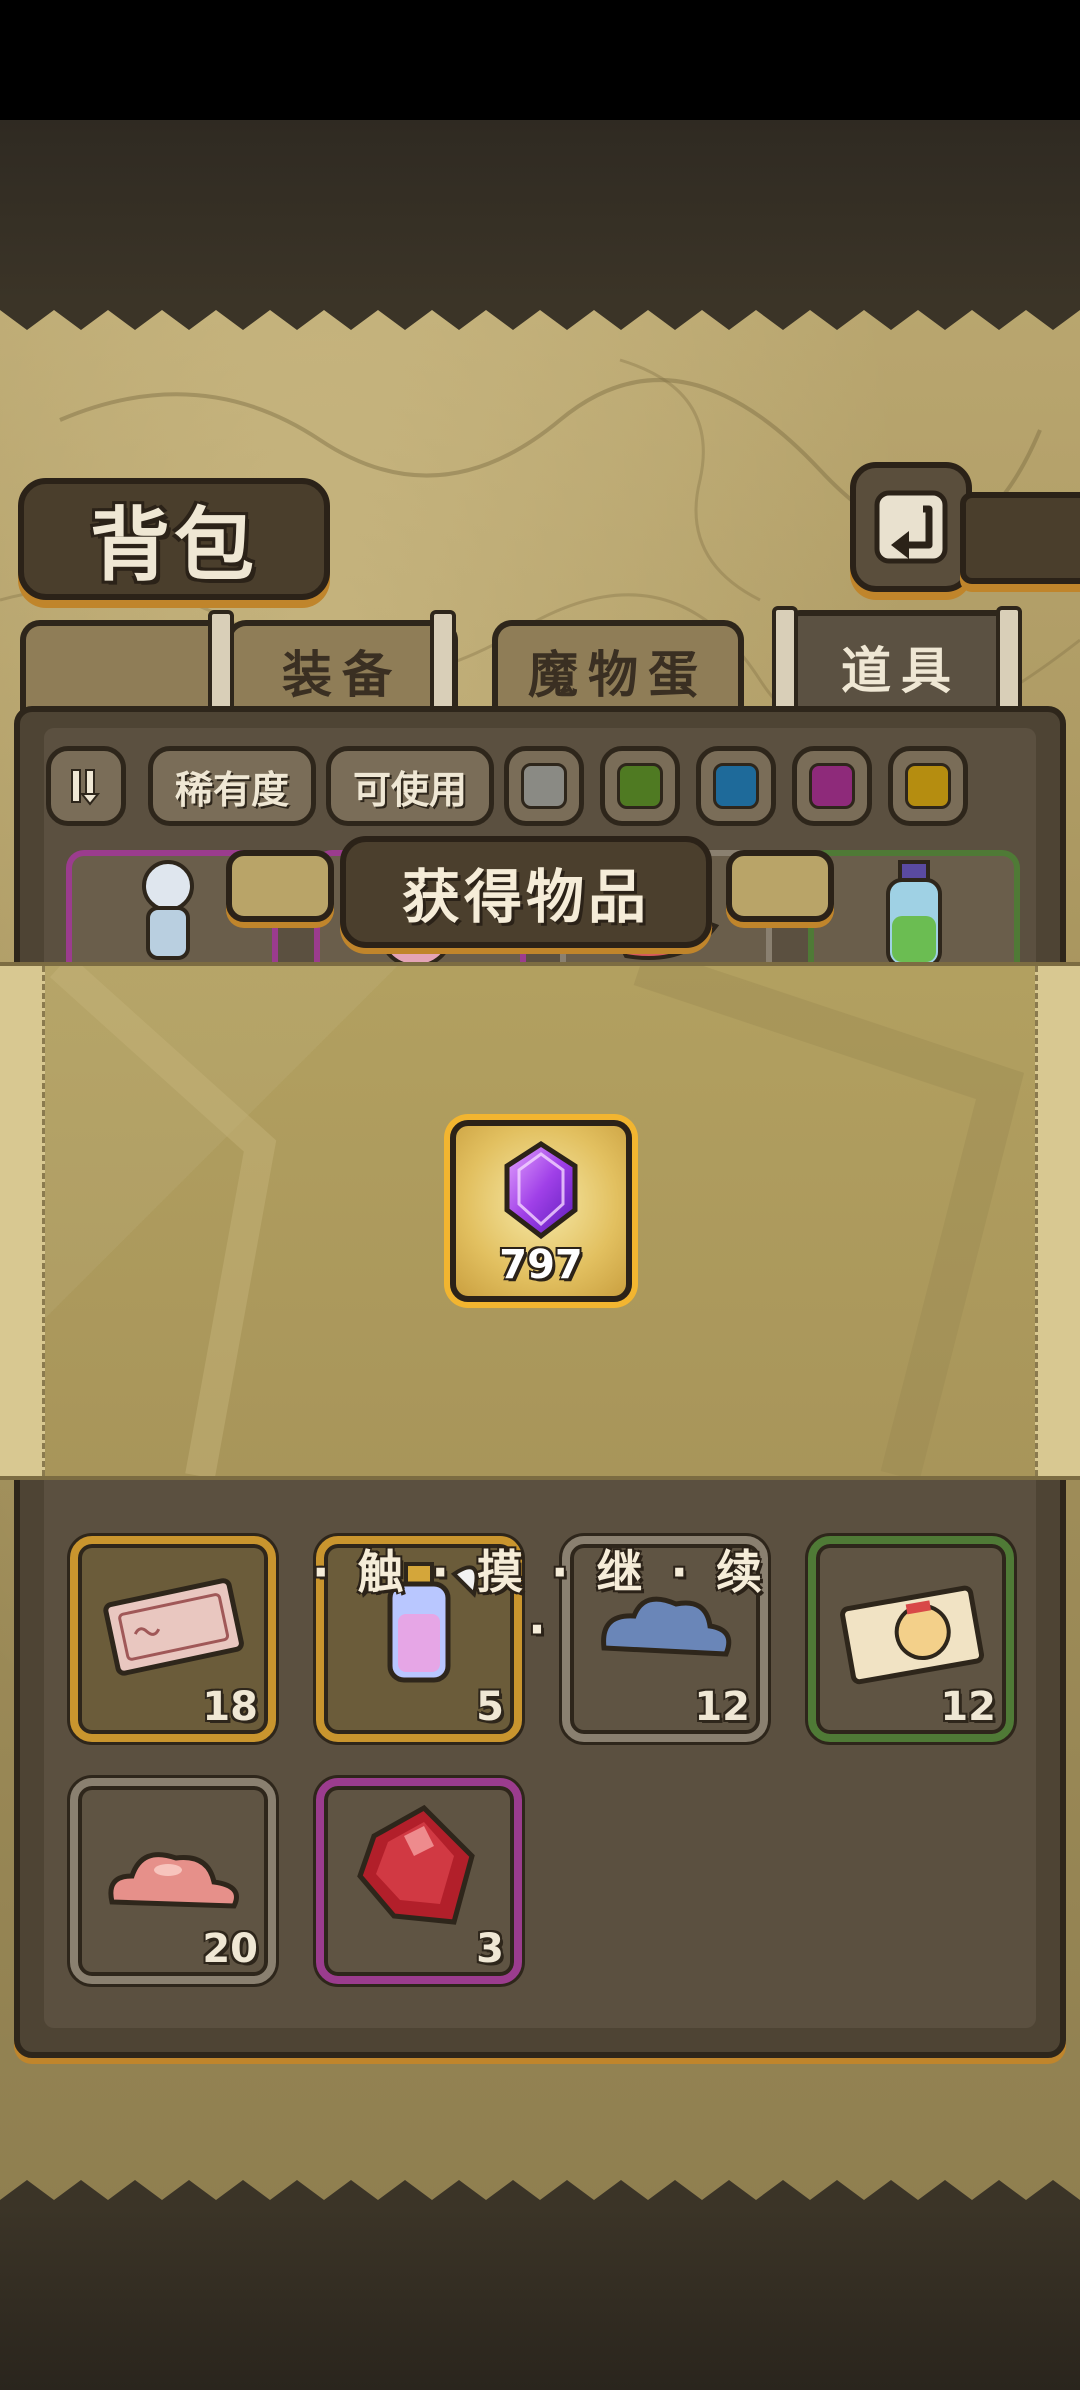  Describe the element at coordinates (410, 786) in the screenshot. I see `filter-usable-button: 可使用` at that location.